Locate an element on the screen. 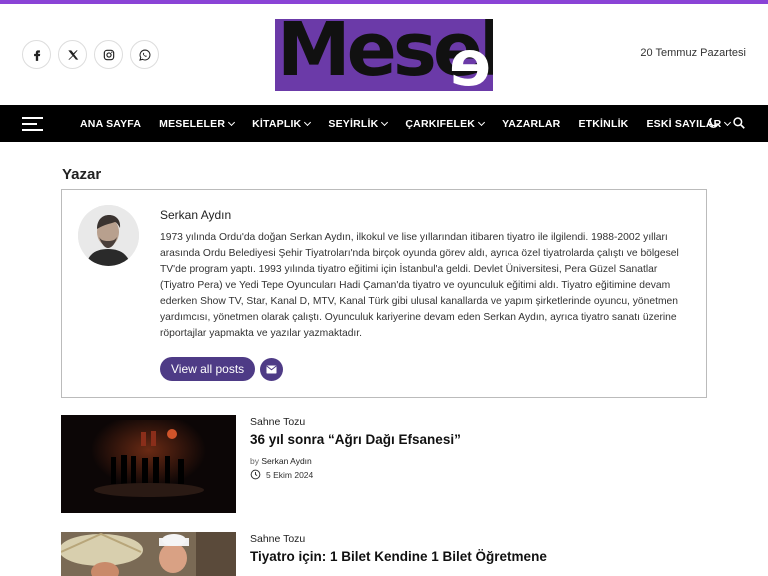 The width and height of the screenshot is (768, 576). mail-icon is located at coordinates (271, 369).